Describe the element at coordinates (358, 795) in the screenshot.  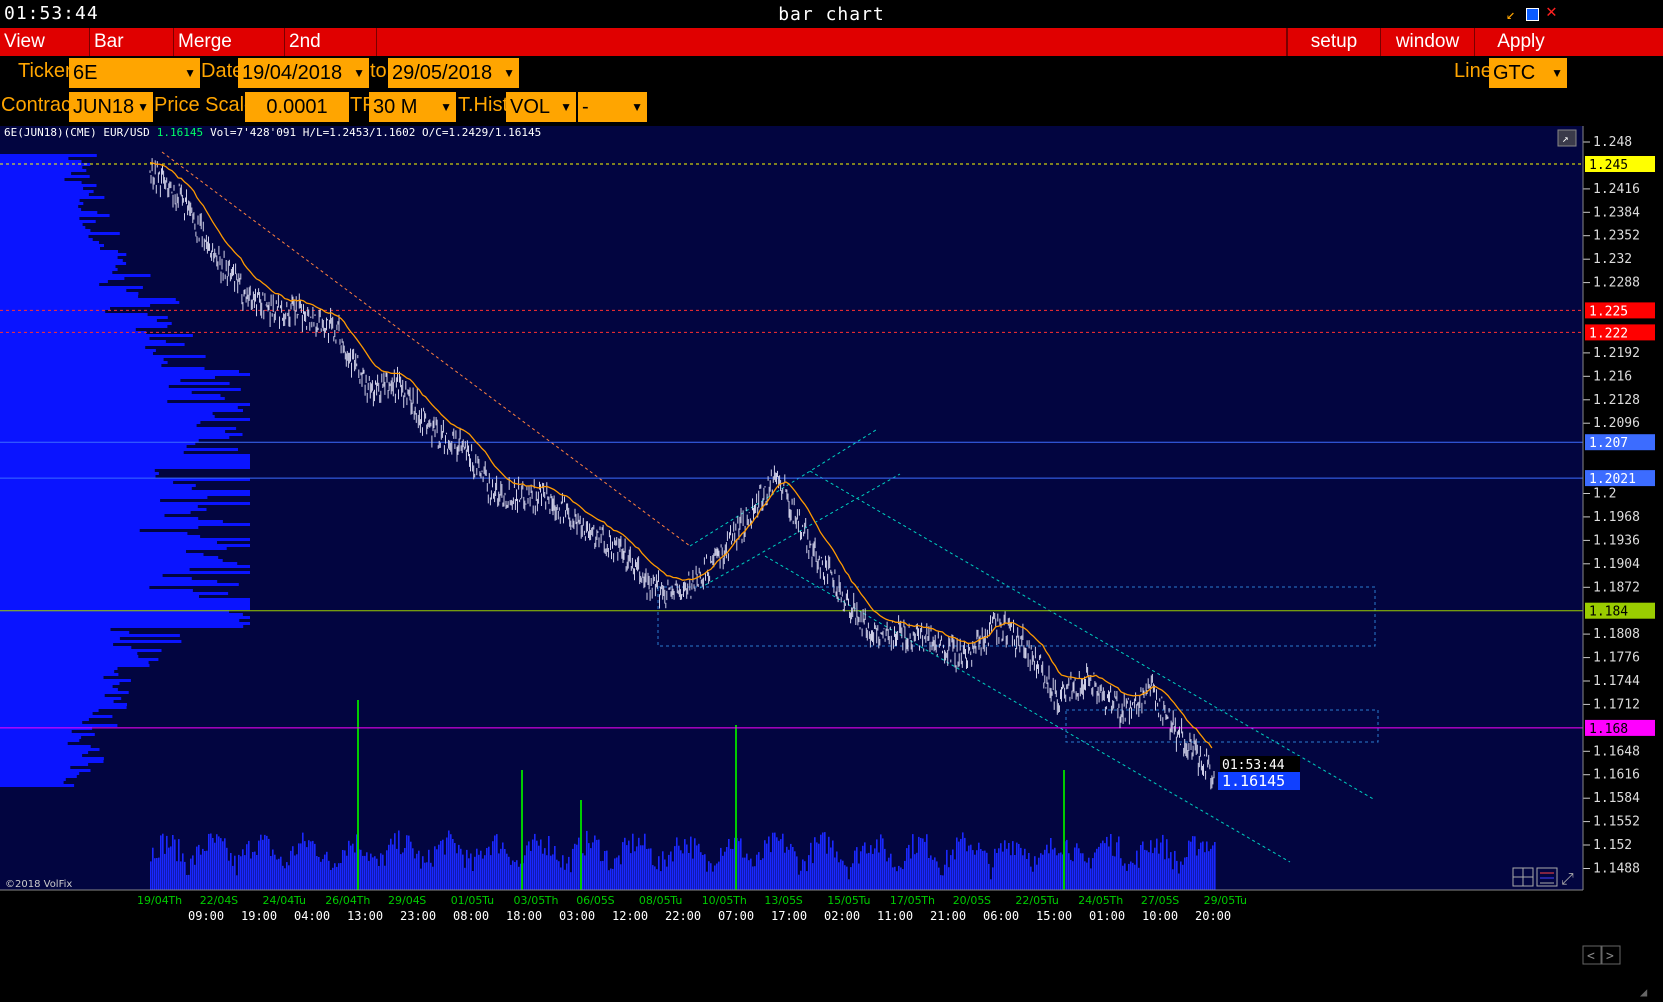
I see `volume-spike` at that location.